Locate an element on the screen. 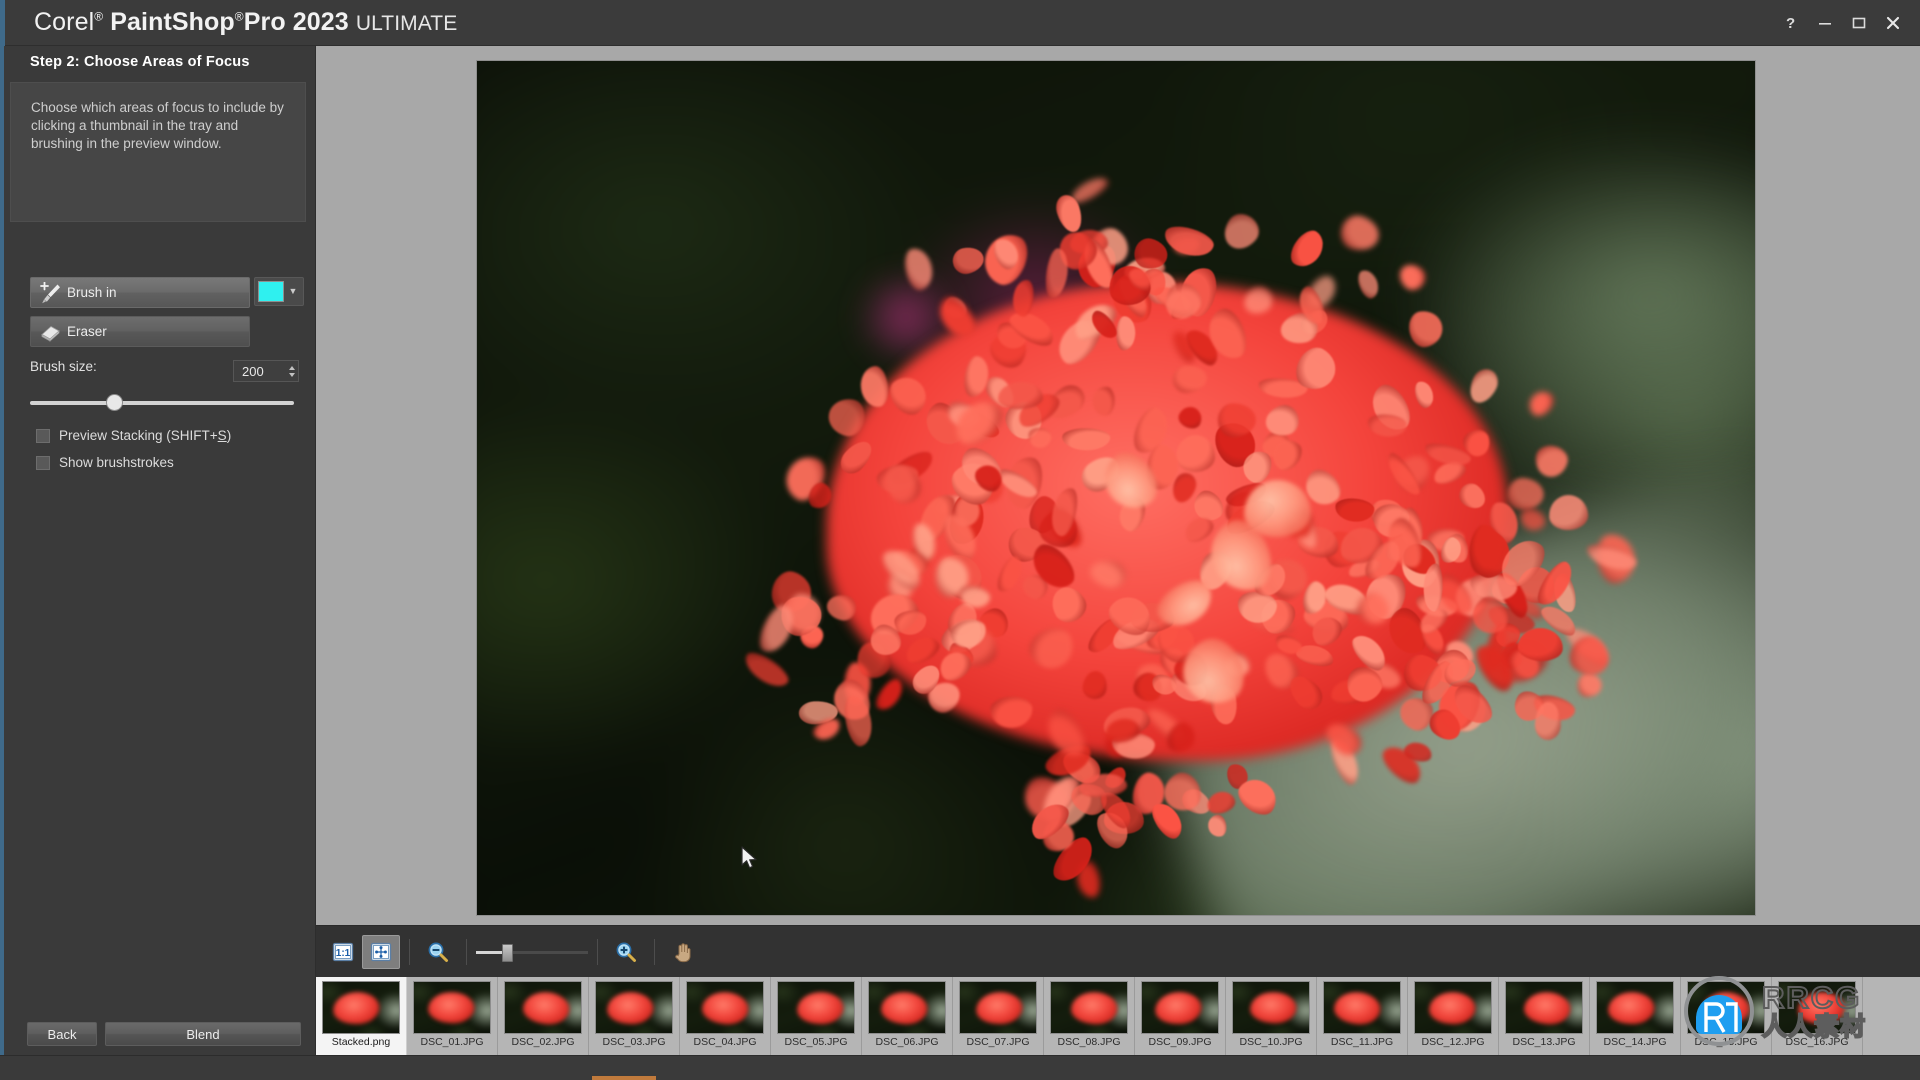 This screenshot has height=1080, width=1920. thumbnail-item: DSC_14.JPG is located at coordinates (1635, 1016).